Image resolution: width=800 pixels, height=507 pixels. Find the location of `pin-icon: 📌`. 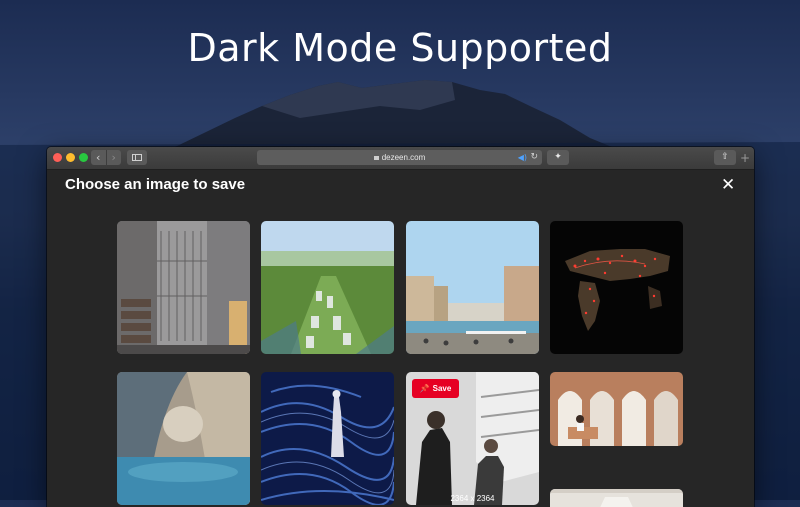

pin-icon: 📌 is located at coordinates (424, 388).